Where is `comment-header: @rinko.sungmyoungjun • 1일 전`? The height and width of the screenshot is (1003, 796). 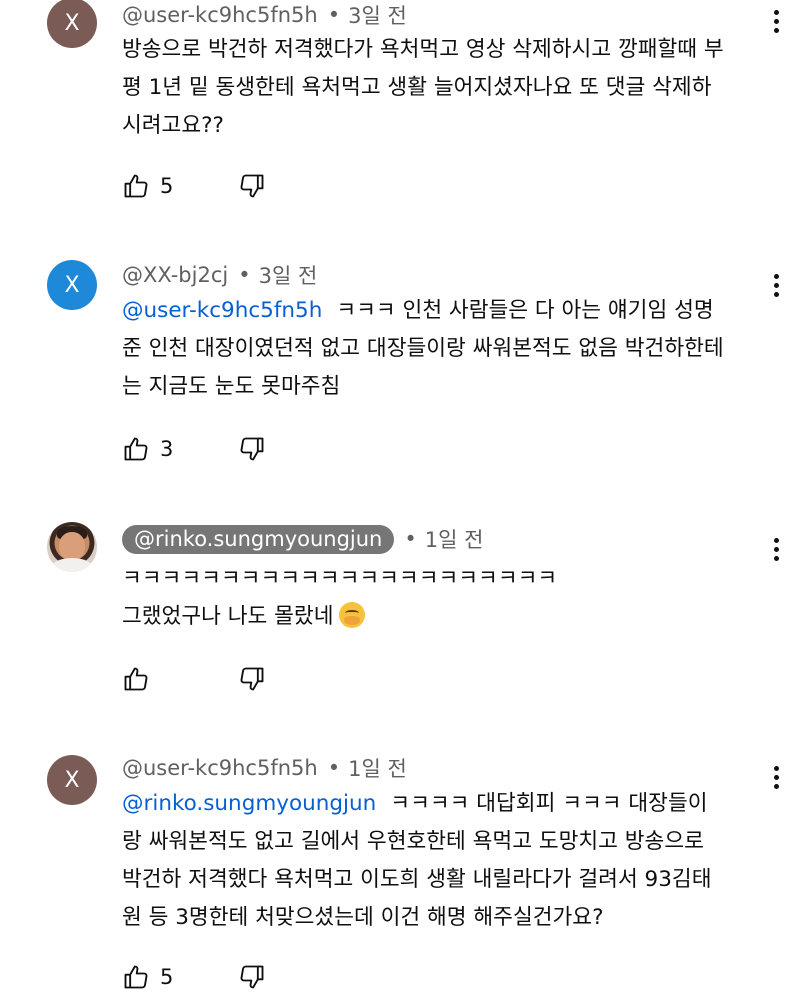
comment-header: @rinko.sungmyoungjun • 1일 전 is located at coordinates (302, 539).